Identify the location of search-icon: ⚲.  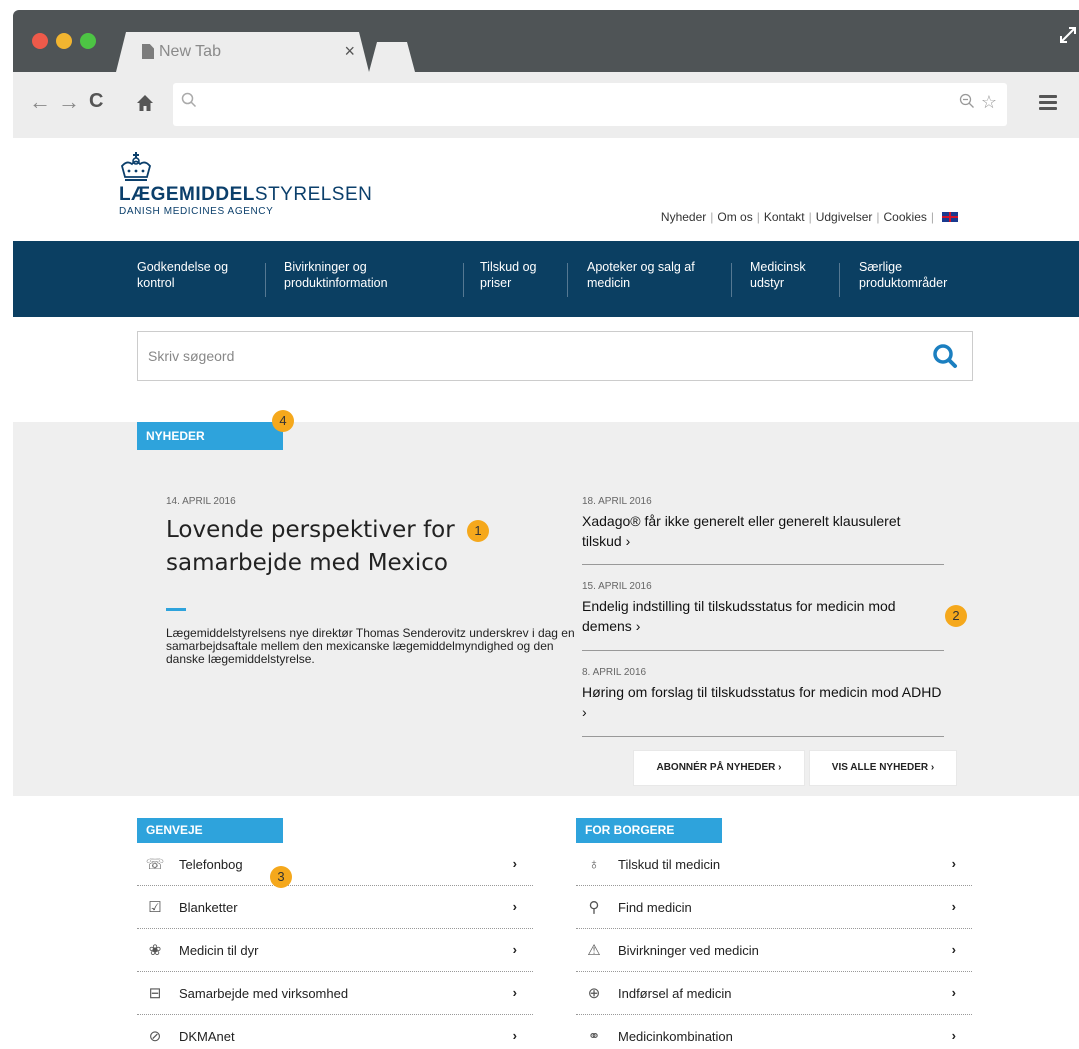
(594, 907).